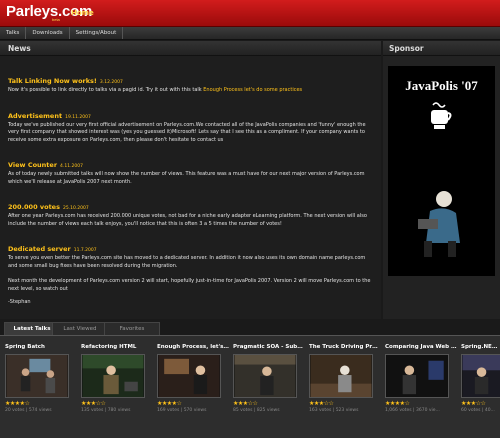 The image size is (500, 438). Describe the element at coordinates (250, 33) in the screenshot. I see `main-nav: Talks Downloads Settings/About` at that location.